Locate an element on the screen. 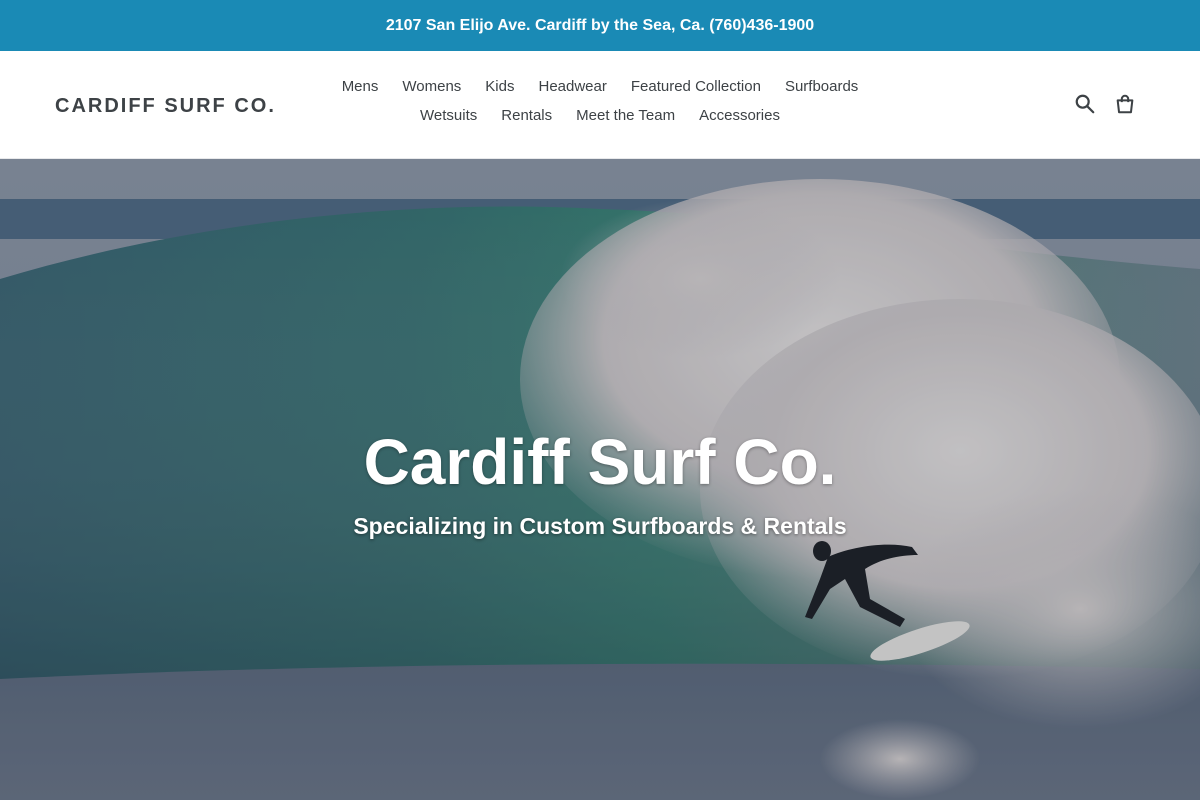 The height and width of the screenshot is (800, 1200). nav-item-meet-the-team: Meet the Team is located at coordinates (625, 116).